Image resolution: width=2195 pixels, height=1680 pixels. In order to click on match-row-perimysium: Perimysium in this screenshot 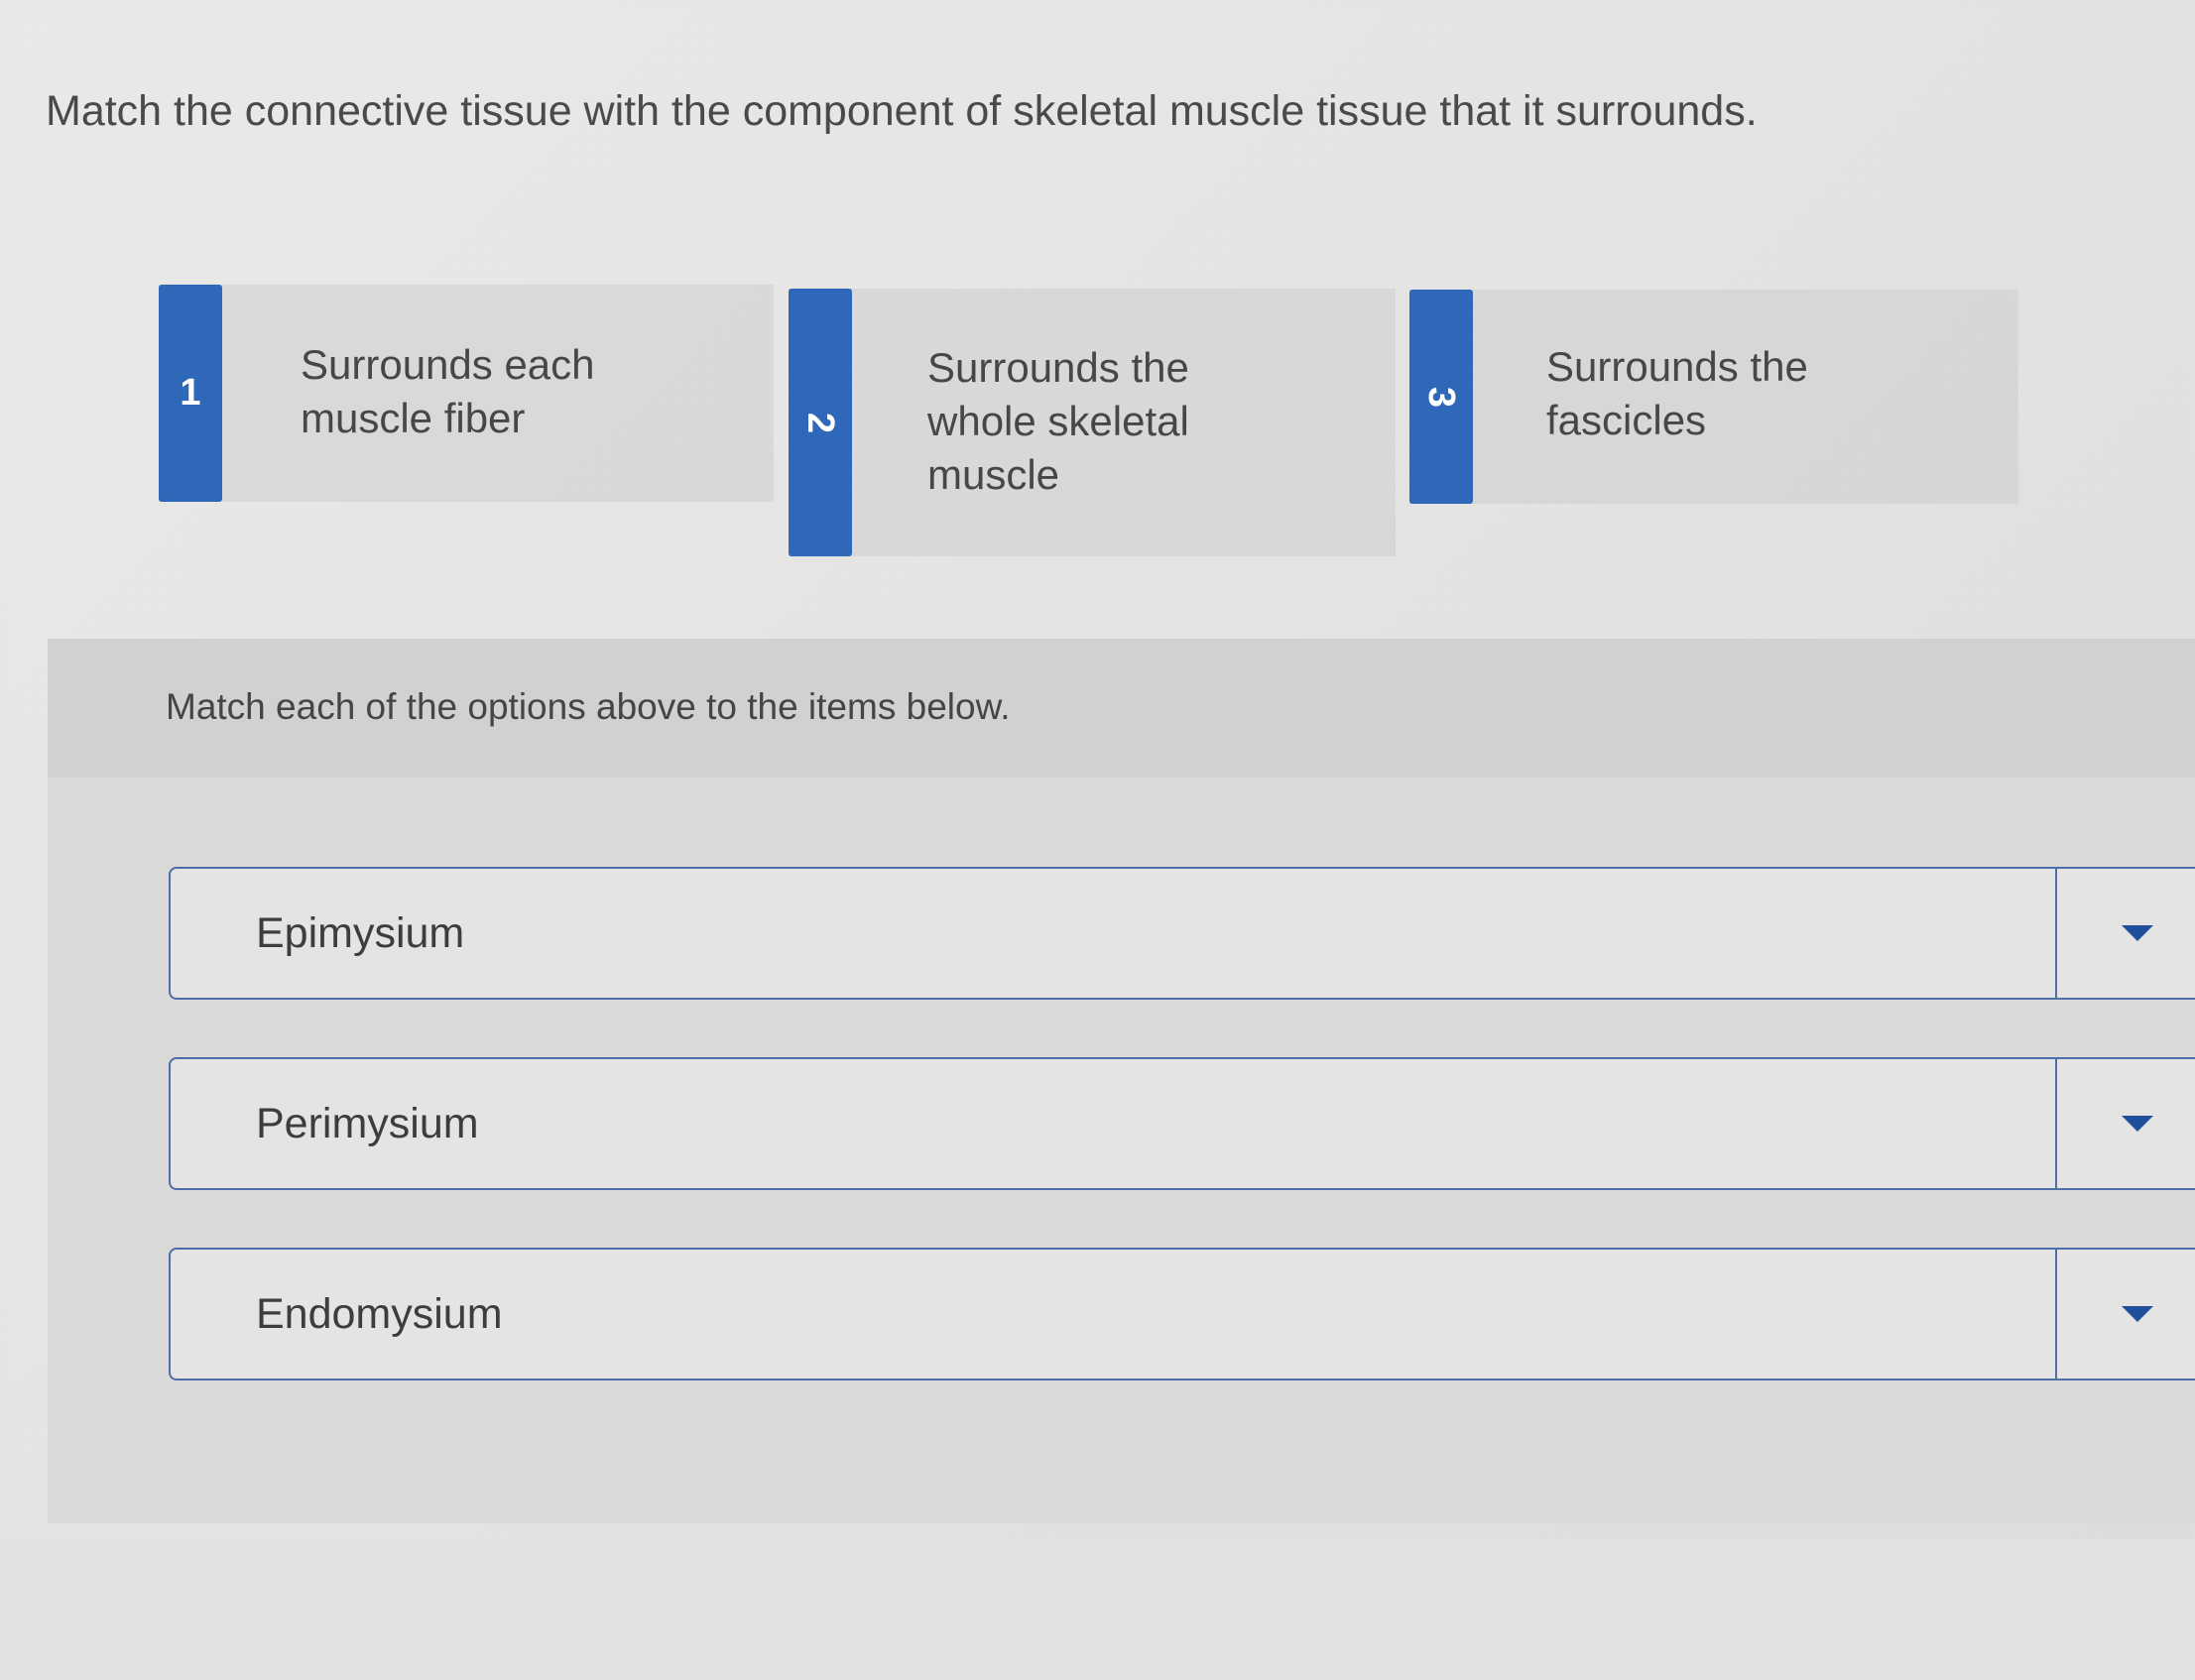, I will do `click(1182, 1123)`.